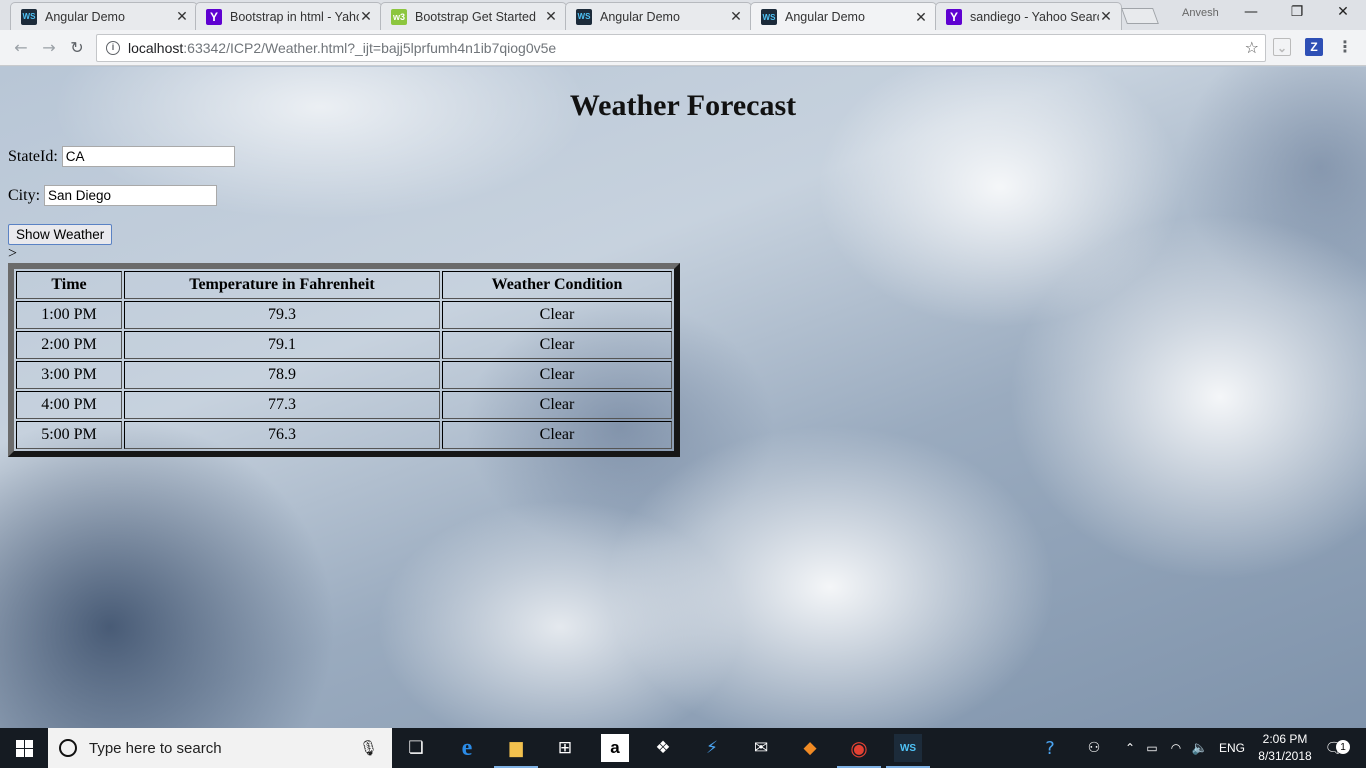 This screenshot has width=1366, height=768. What do you see at coordinates (761, 748) in the screenshot?
I see `mail-icon: ✉` at bounding box center [761, 748].